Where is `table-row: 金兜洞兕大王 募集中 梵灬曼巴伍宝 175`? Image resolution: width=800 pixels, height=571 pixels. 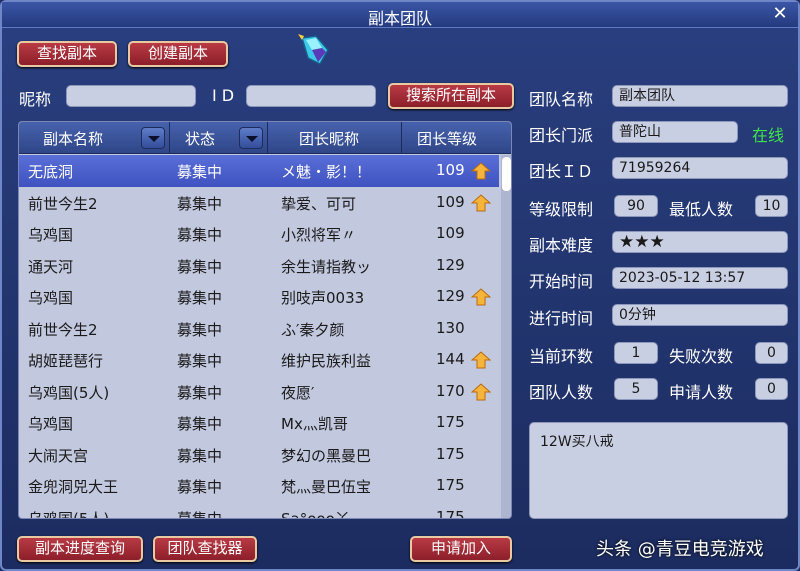 table-row: 金兜洞兕大王 募集中 梵灬曼巴伍宝 175 is located at coordinates (259, 486).